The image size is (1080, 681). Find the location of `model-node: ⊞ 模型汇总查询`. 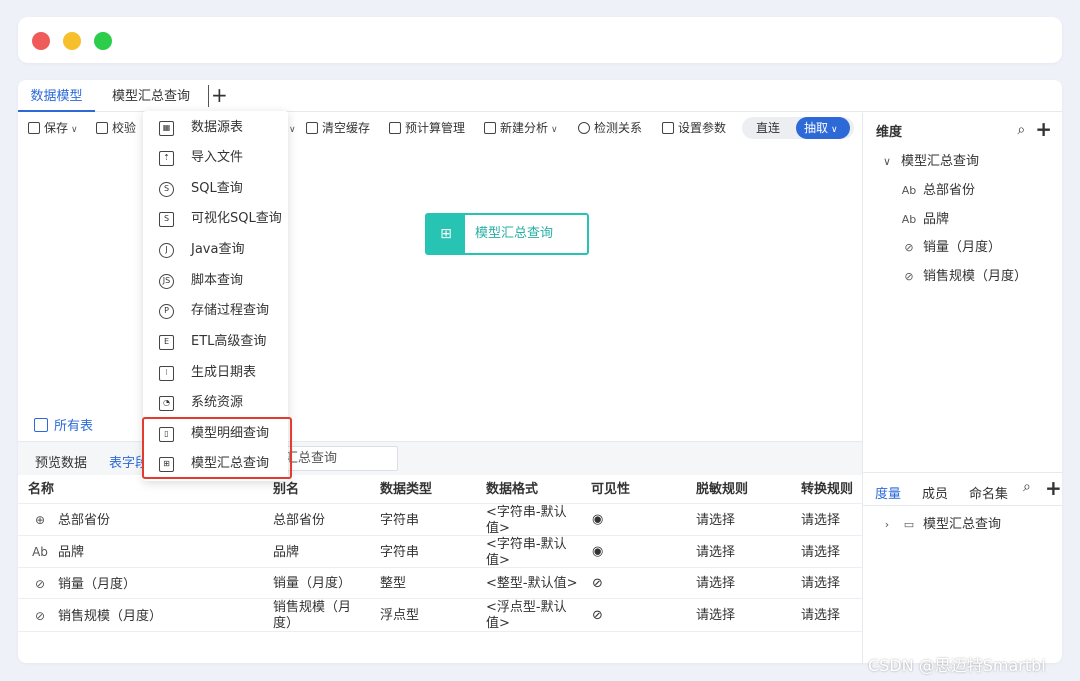

model-node: ⊞ 模型汇总查询 is located at coordinates (507, 234).